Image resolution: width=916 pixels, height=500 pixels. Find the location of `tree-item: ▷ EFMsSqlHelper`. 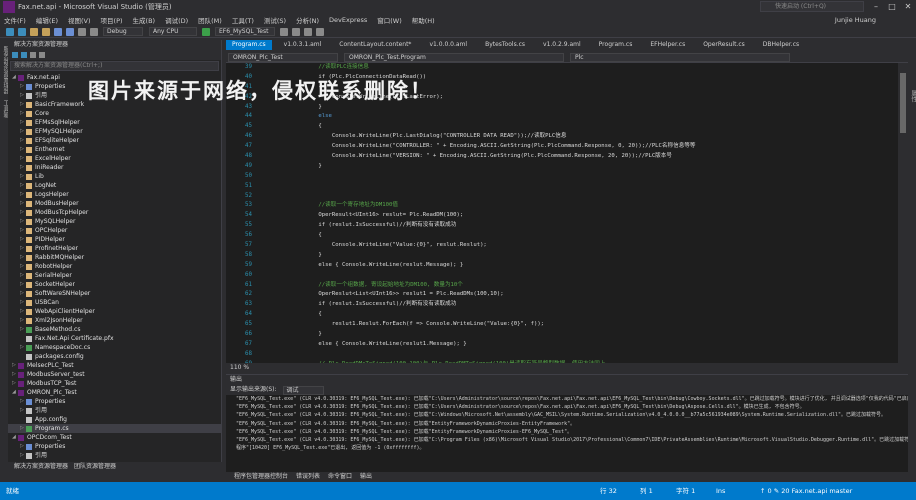

tree-item: ▷ EFMsSqlHelper is located at coordinates (114, 122).